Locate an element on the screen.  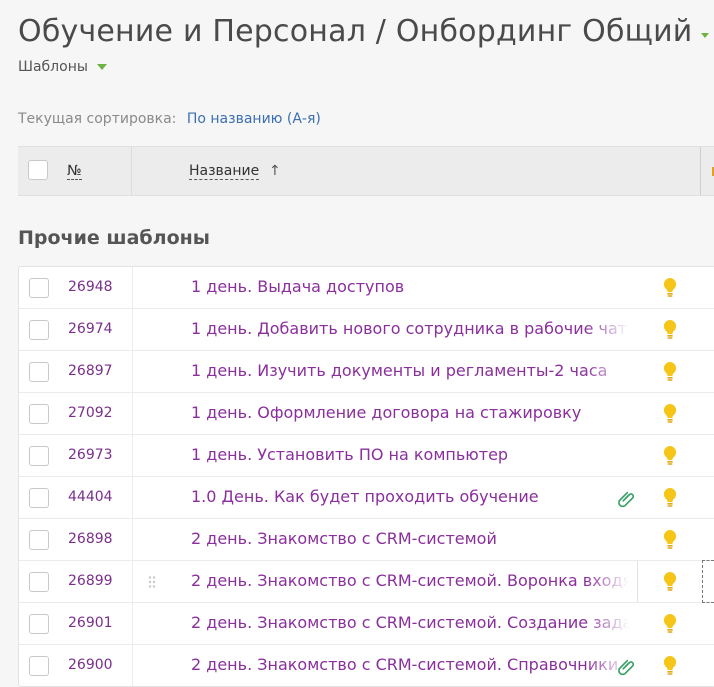
templates-dropdown: Шаблоны is located at coordinates (62, 67).